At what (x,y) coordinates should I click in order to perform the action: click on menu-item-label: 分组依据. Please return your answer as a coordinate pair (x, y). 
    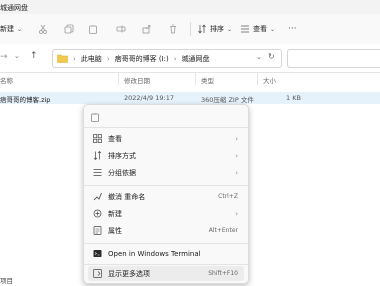
    Looking at the image, I should click on (122, 172).